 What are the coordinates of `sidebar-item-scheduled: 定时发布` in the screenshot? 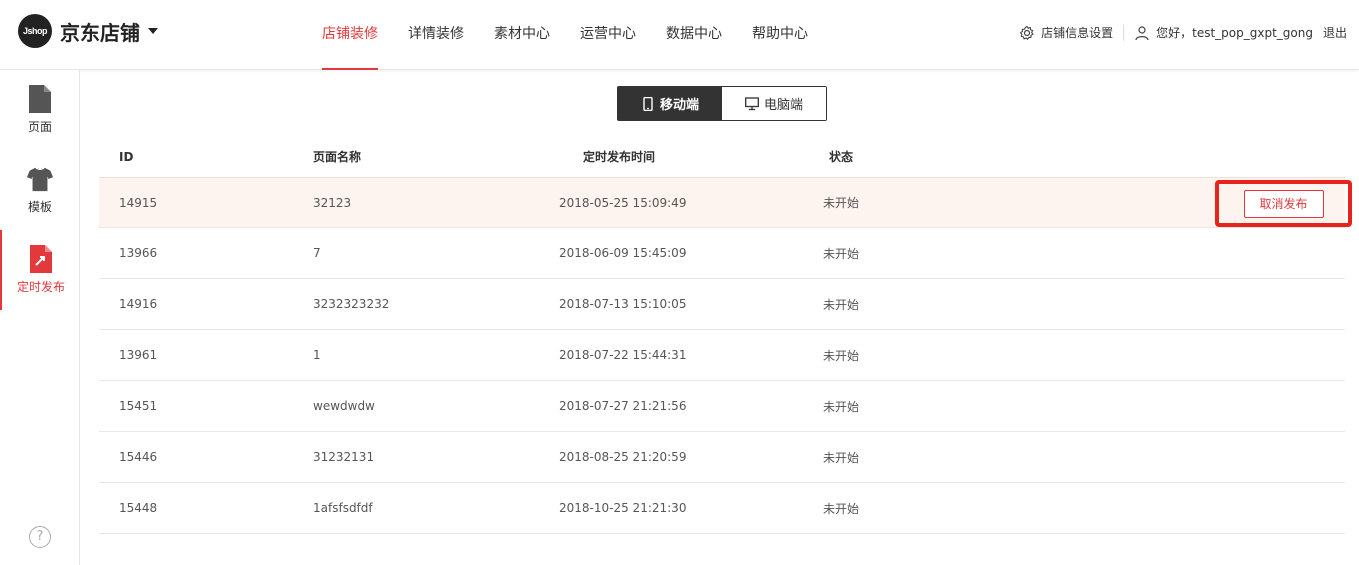 It's located at (40, 270).